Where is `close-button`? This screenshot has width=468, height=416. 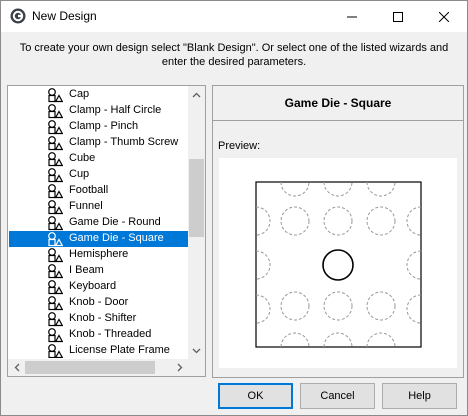
close-button is located at coordinates (444, 16).